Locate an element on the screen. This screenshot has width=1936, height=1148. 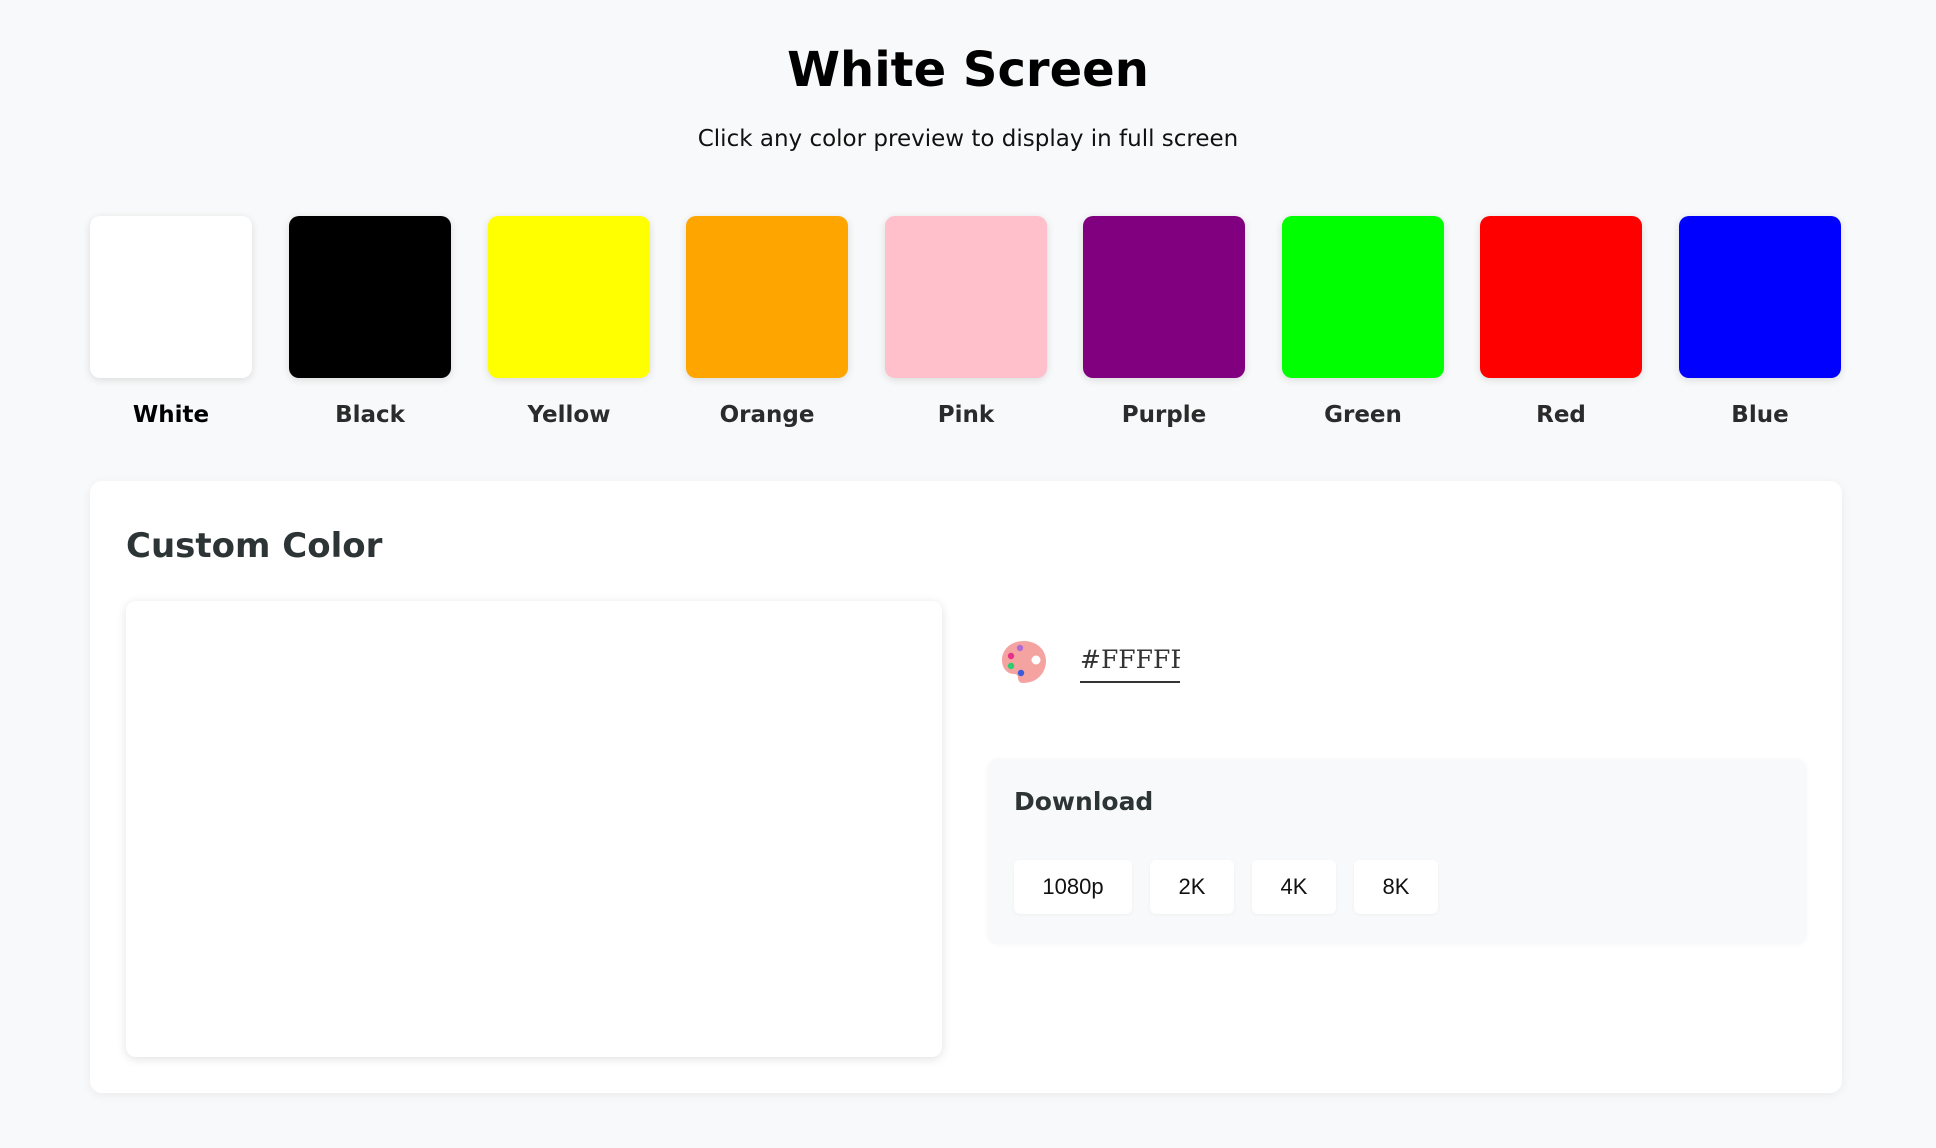
swatch-label: Yellow is located at coordinates (569, 415).